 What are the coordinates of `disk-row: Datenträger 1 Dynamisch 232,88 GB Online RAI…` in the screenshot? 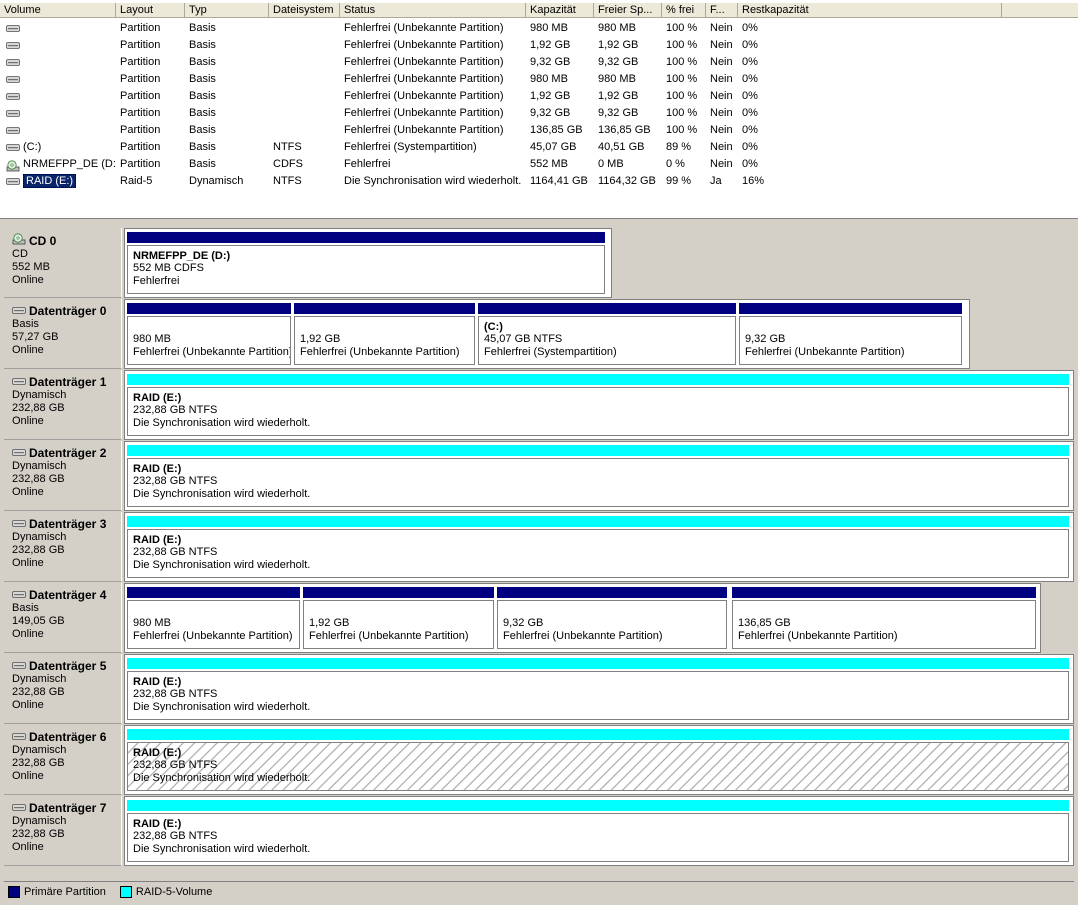 It's located at (539, 405).